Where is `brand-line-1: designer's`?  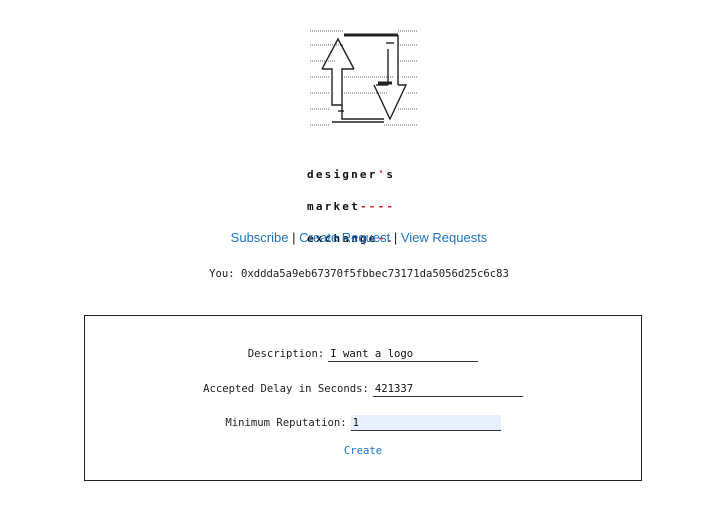
brand-line-1: designer's is located at coordinates (351, 175).